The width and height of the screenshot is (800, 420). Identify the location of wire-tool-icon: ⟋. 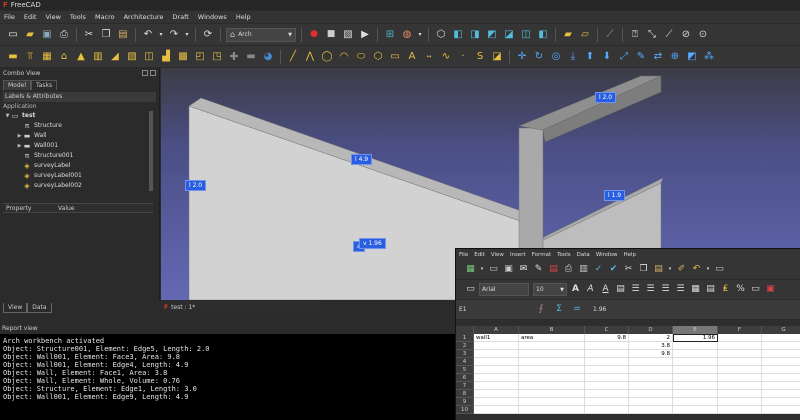
(669, 35).